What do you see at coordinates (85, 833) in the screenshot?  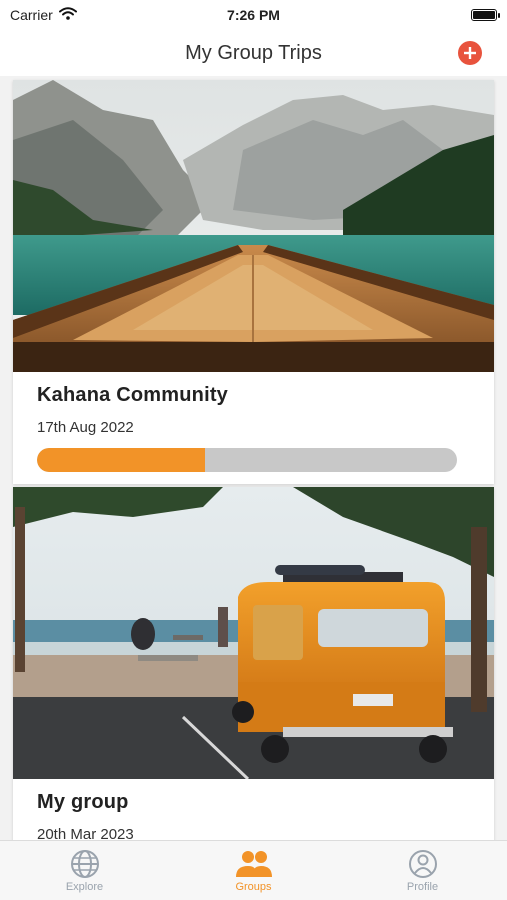 I see `trip-date: 20th Mar 2023` at bounding box center [85, 833].